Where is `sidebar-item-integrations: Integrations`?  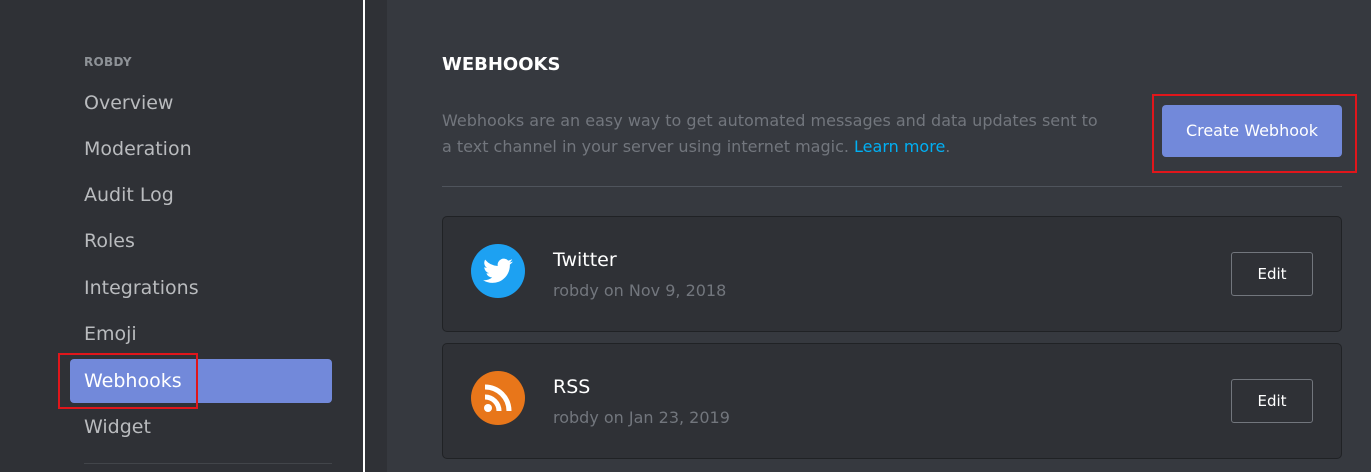 sidebar-item-integrations: Integrations is located at coordinates (201, 288).